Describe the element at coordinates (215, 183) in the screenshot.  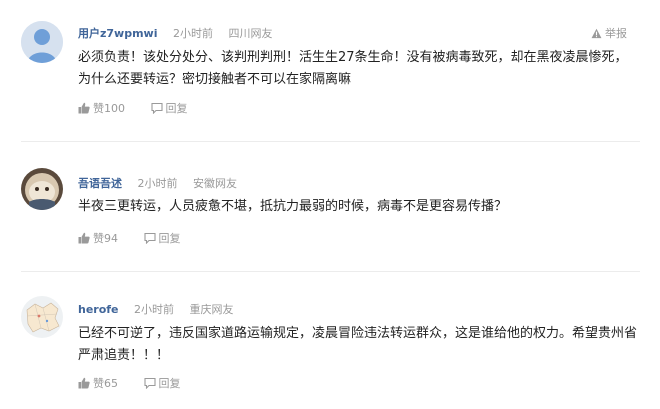
I see `location: 安徽网友` at that location.